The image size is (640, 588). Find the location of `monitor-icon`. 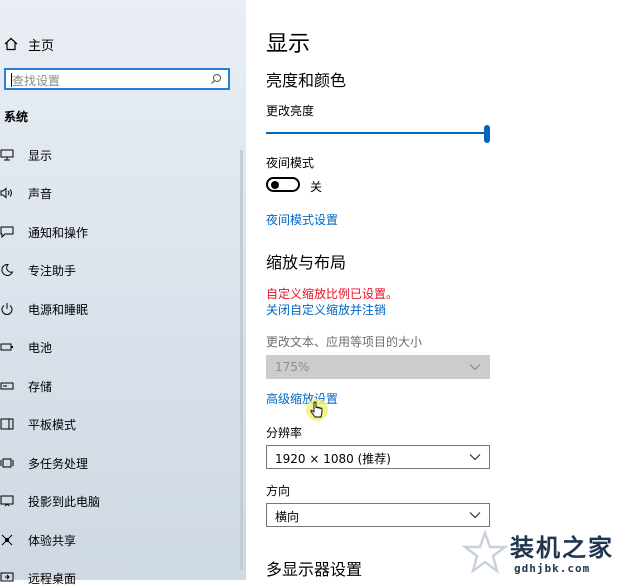

monitor-icon is located at coordinates (10, 155).